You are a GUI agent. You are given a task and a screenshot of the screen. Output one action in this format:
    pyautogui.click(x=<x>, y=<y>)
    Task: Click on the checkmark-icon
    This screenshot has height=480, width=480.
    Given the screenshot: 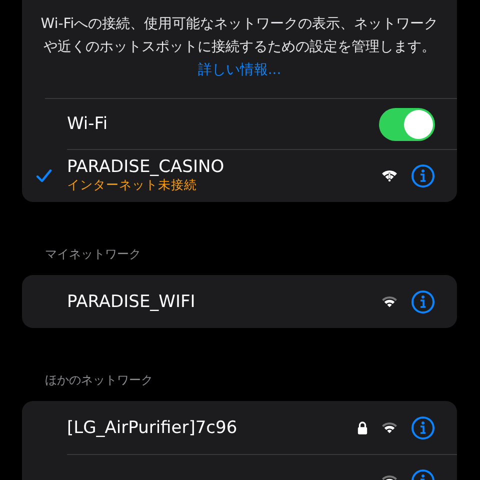 What is the action you would take?
    pyautogui.click(x=44, y=175)
    